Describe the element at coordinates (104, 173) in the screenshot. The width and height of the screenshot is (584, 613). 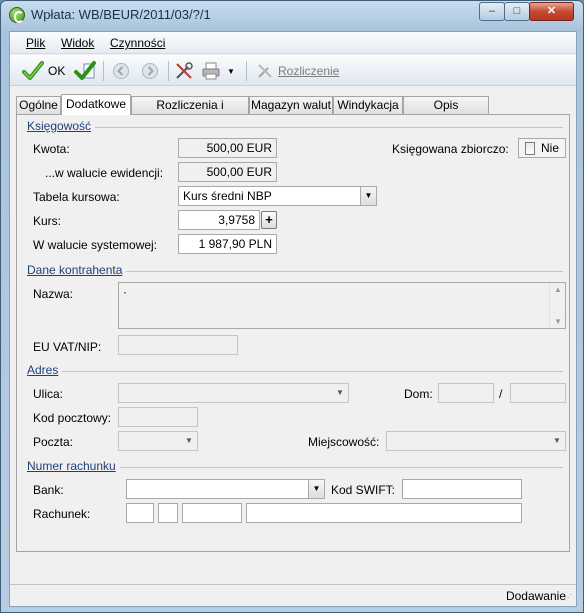
I see `w-walucie-ewidencji-label: ...w walucie ewidencji:` at that location.